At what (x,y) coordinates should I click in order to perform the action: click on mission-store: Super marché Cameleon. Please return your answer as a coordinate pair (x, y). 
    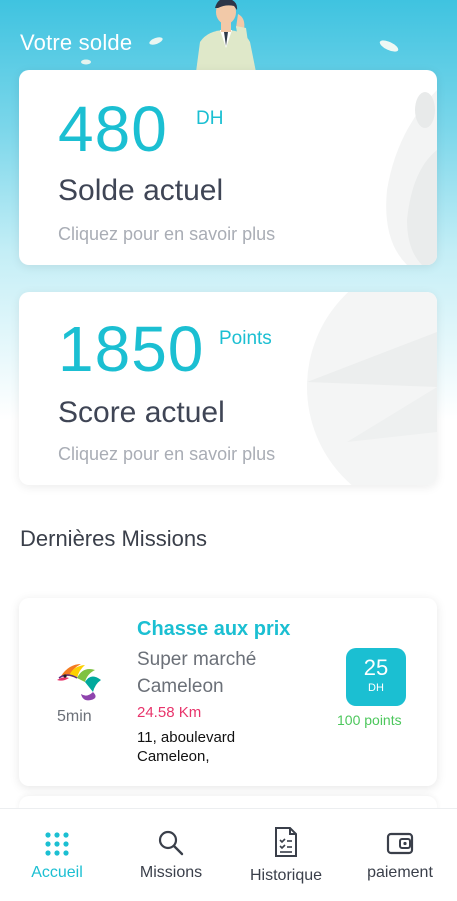
    Looking at the image, I should click on (197, 673).